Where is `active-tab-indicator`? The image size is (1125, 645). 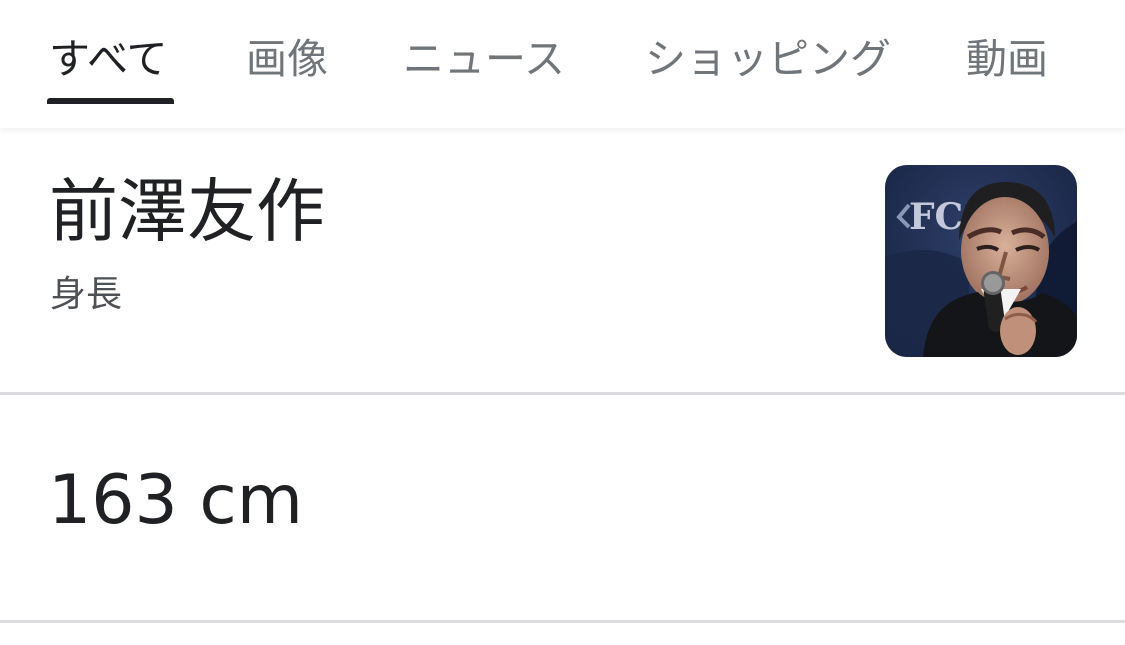 active-tab-indicator is located at coordinates (110, 101).